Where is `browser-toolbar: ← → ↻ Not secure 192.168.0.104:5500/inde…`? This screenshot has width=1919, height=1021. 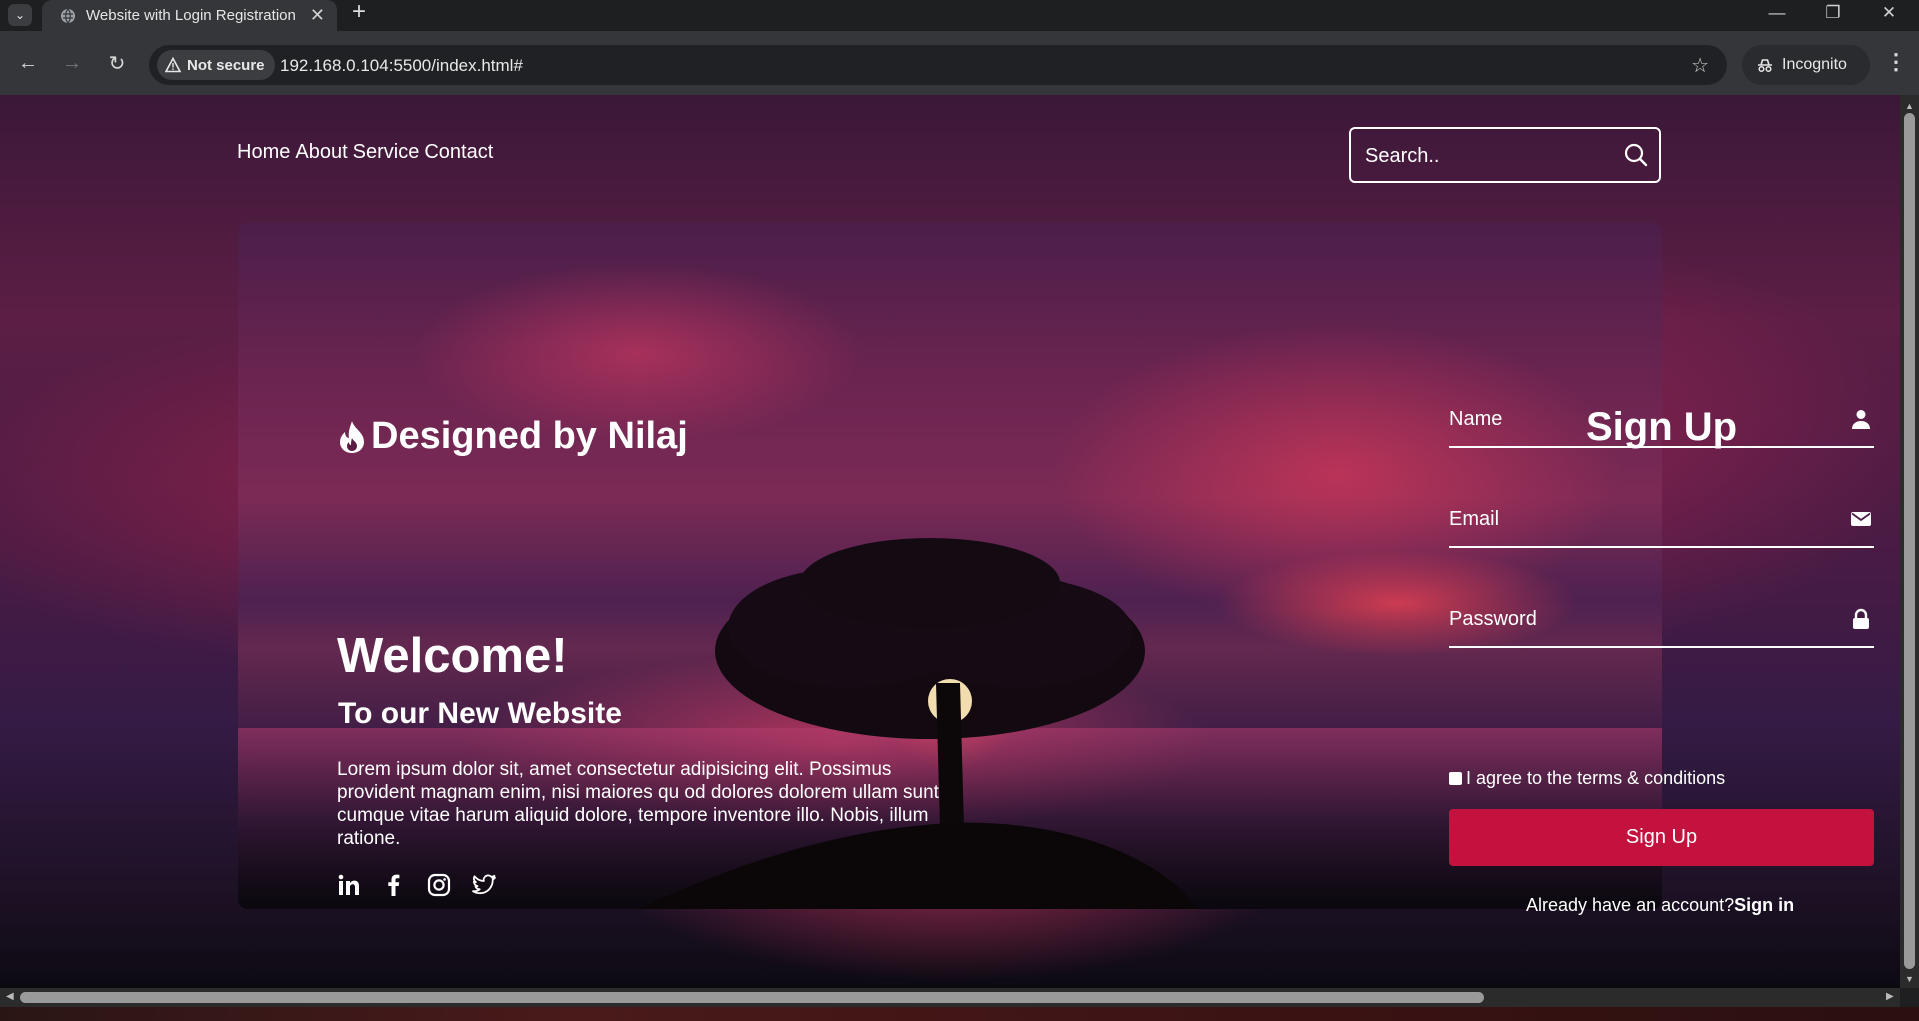 browser-toolbar: ← → ↻ Not secure 192.168.0.104:5500/inde… is located at coordinates (959, 63).